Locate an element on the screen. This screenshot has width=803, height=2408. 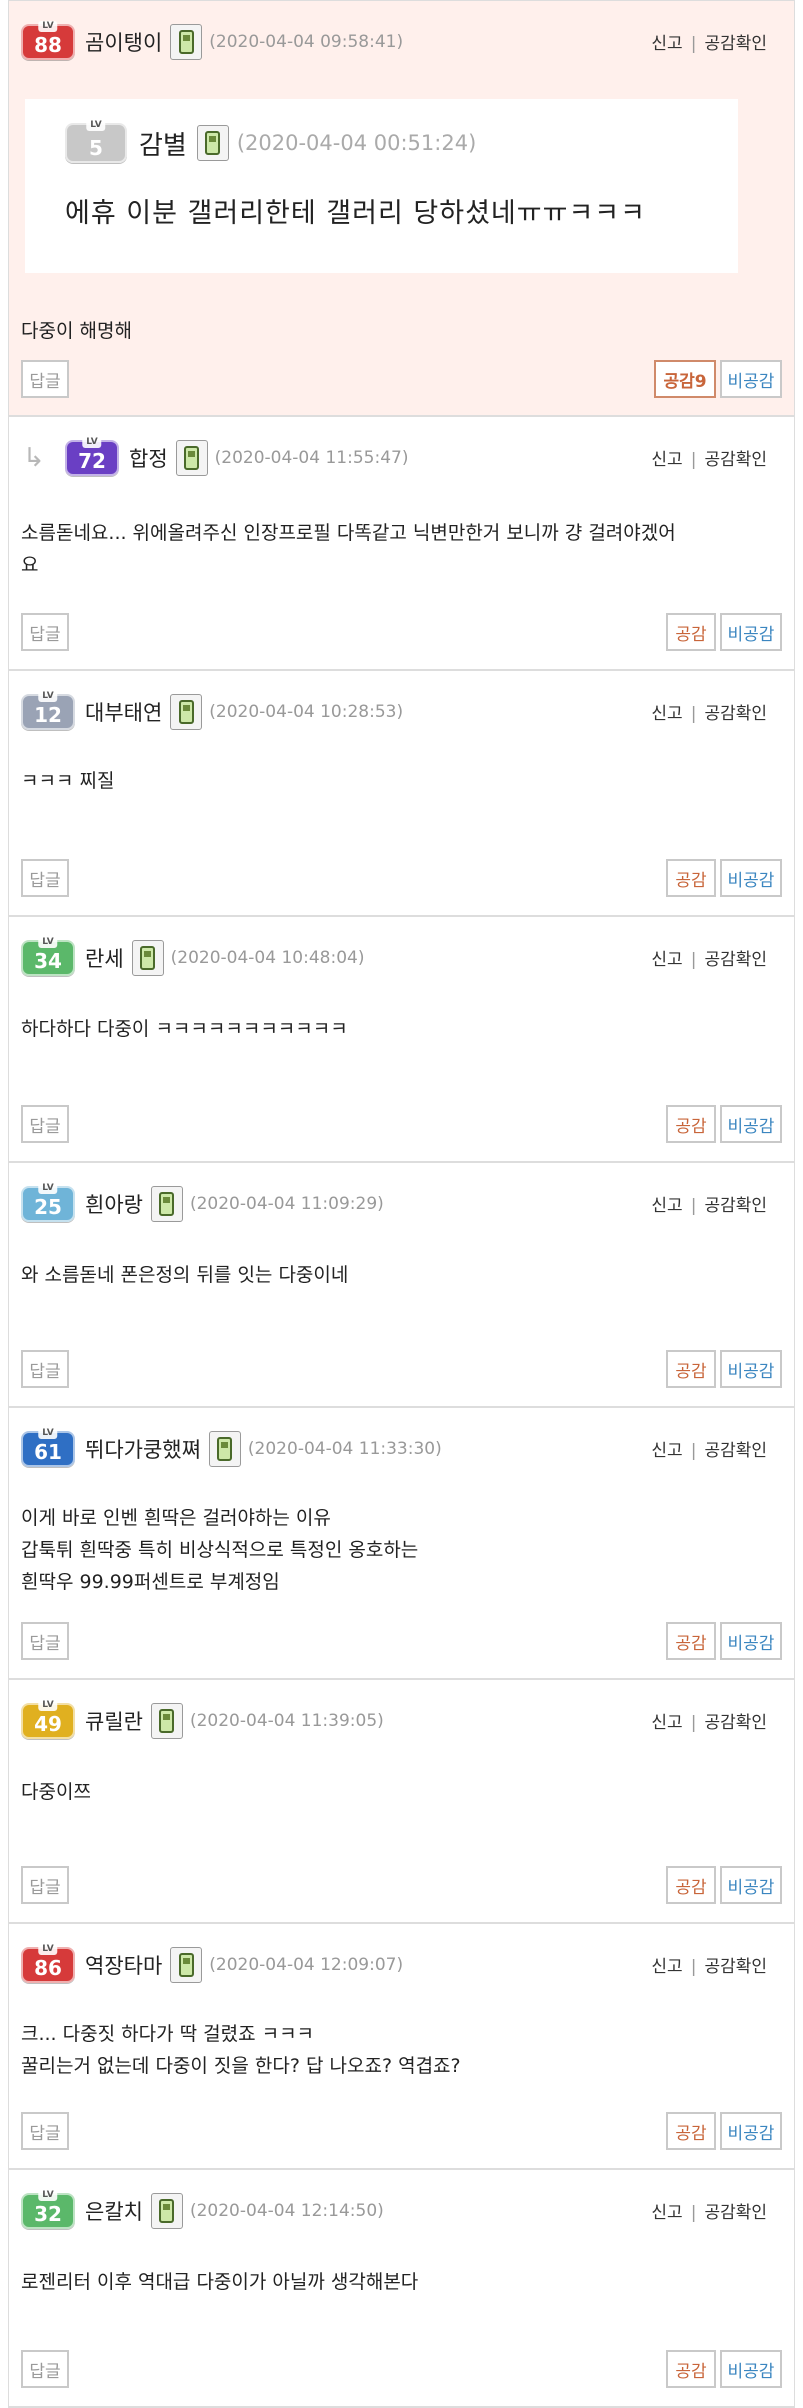
comment-header: LV 12 대부태연 (2020-04-04 10:28:53) is located at coordinates (212, 711).